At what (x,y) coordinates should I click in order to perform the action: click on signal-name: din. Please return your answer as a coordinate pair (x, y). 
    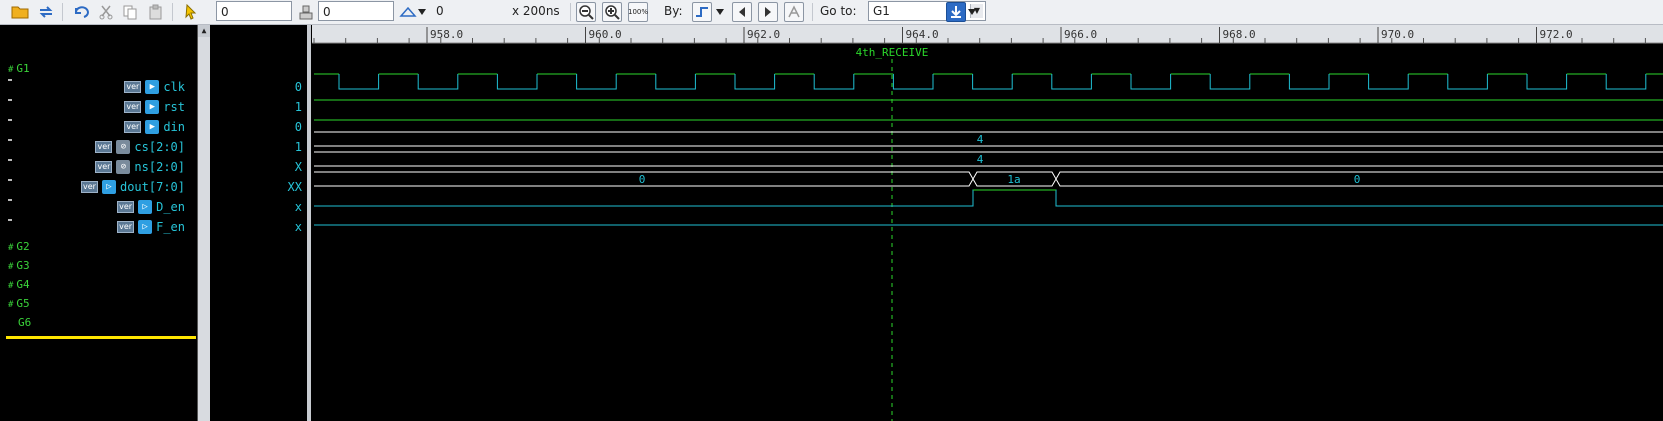
    Looking at the image, I should click on (174, 127).